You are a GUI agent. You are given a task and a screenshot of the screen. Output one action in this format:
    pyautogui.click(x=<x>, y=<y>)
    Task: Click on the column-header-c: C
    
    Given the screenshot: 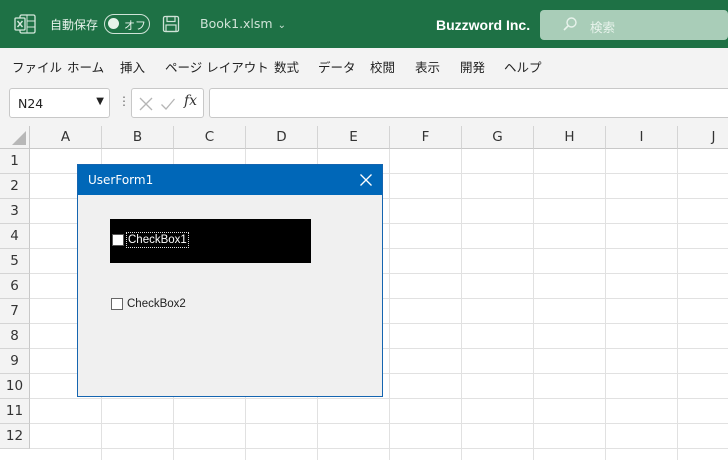 What is the action you would take?
    pyautogui.click(x=210, y=137)
    